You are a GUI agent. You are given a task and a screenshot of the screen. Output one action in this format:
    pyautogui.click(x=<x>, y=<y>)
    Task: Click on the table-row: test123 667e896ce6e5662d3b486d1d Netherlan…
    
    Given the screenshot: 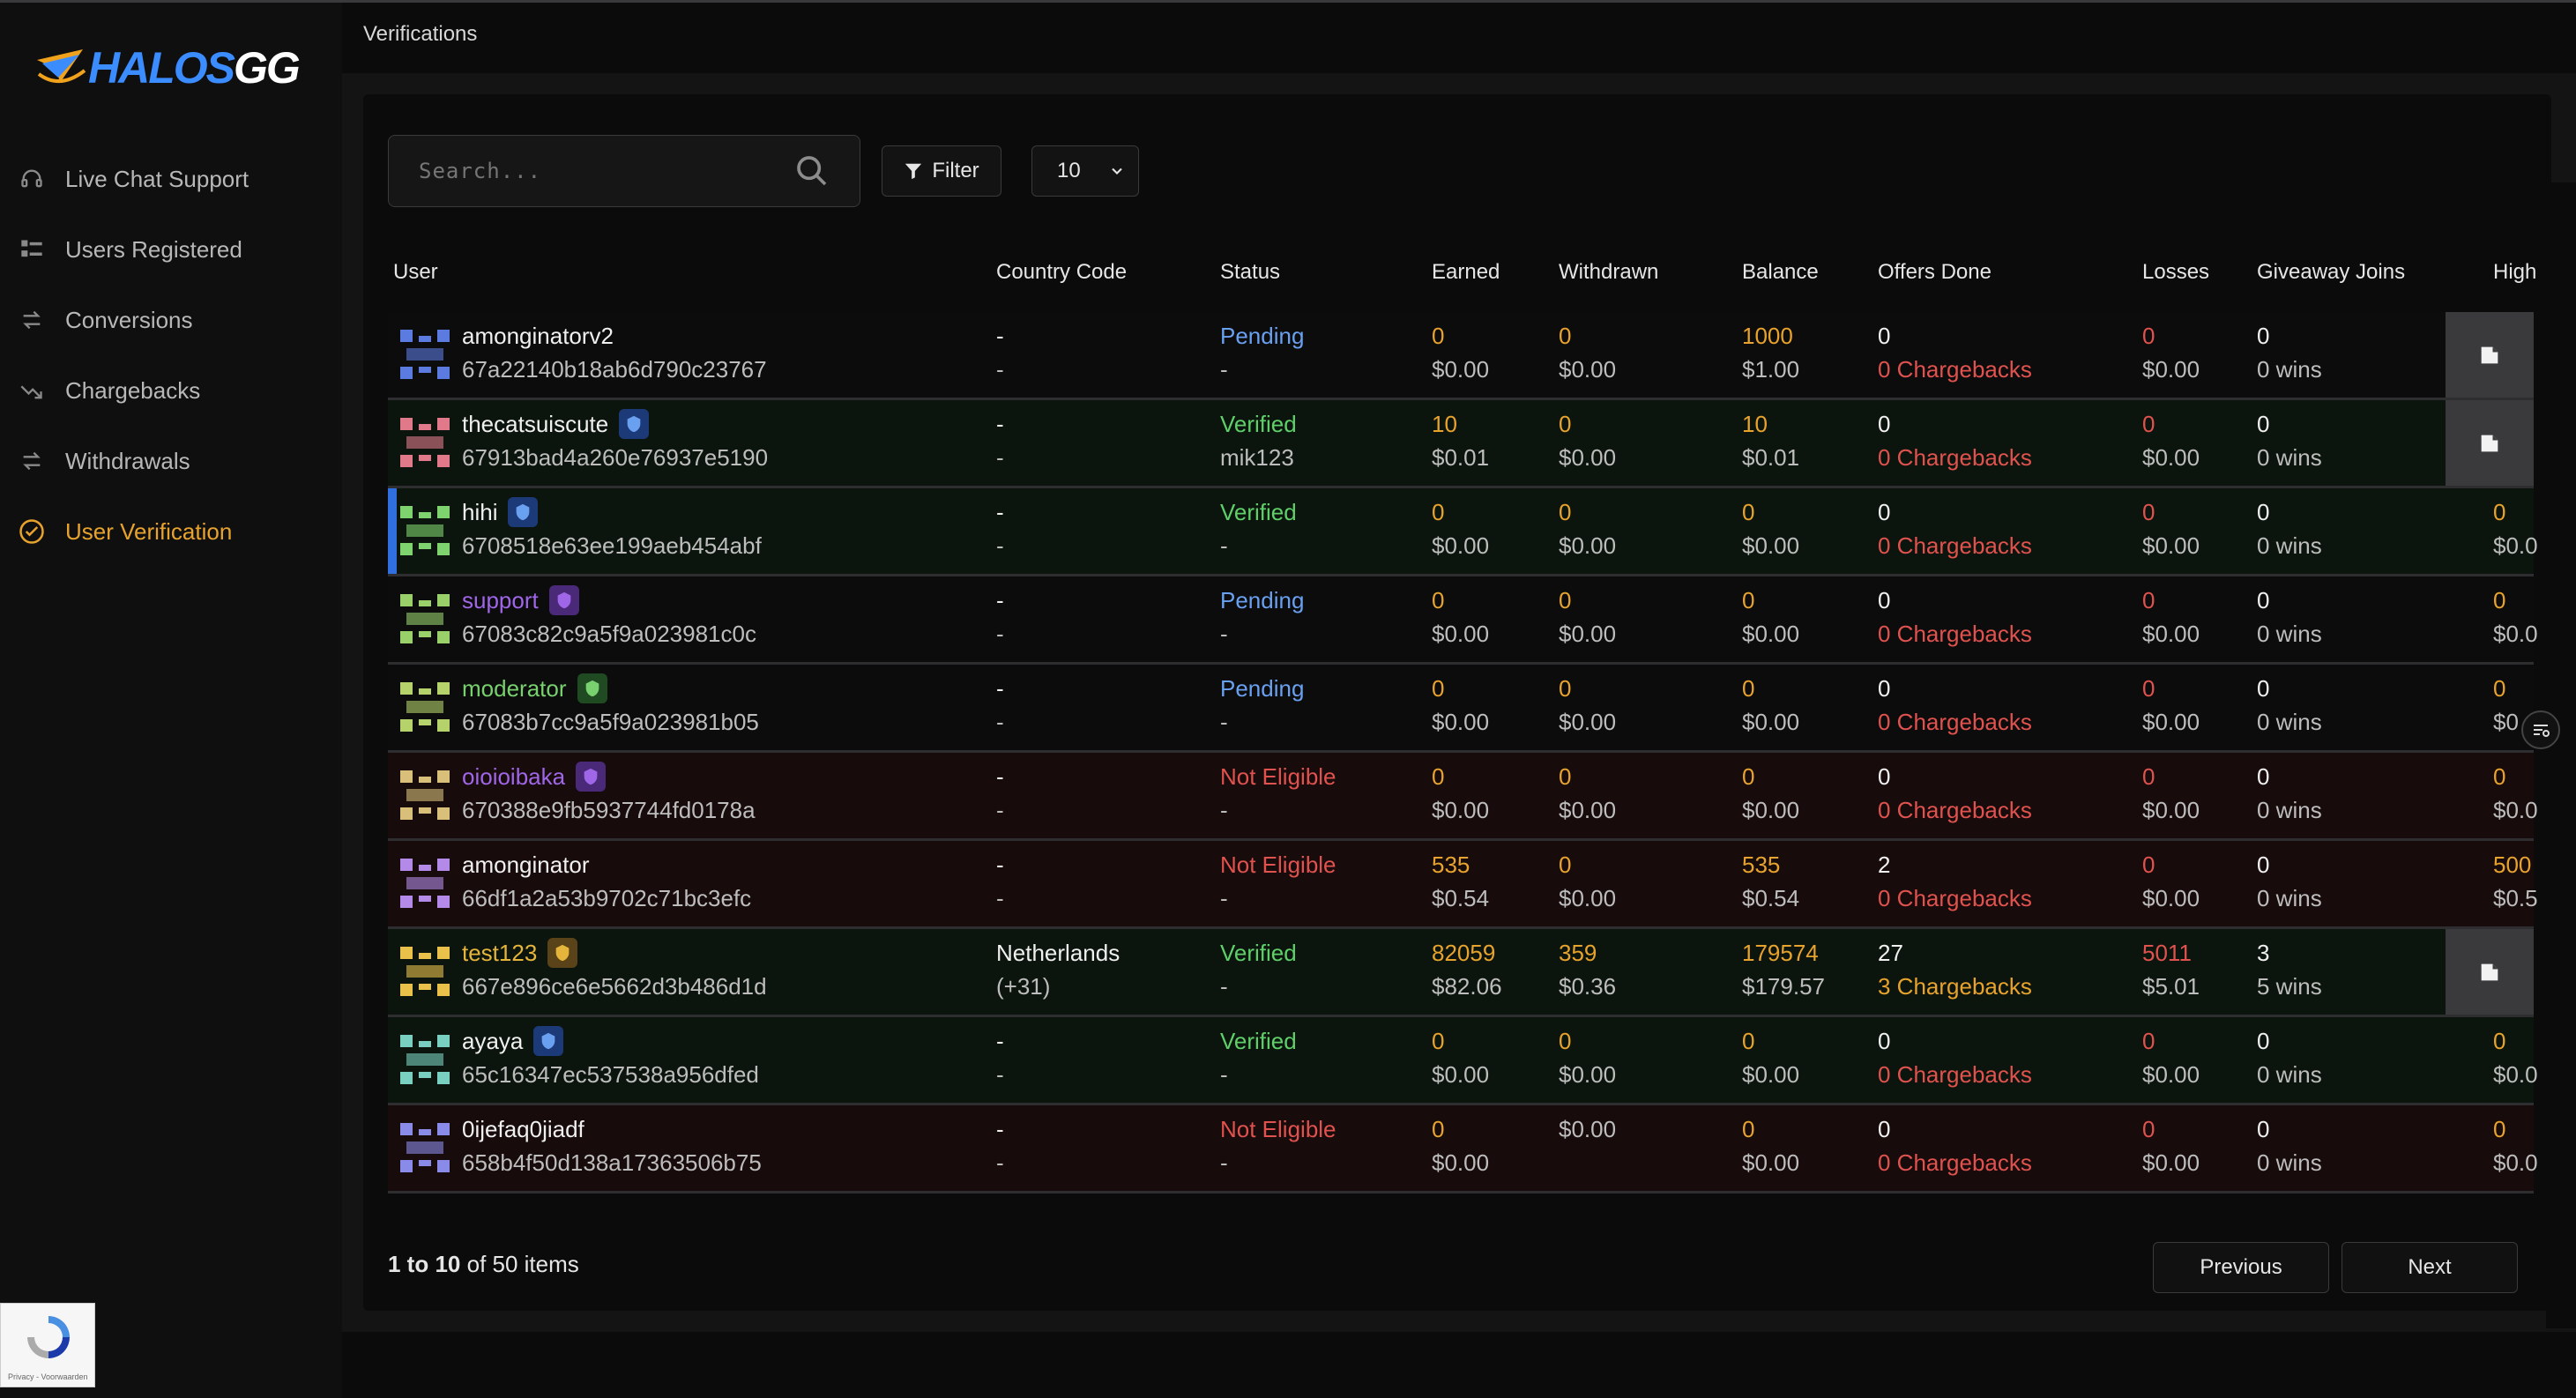 What is the action you would take?
    pyautogui.click(x=1461, y=973)
    